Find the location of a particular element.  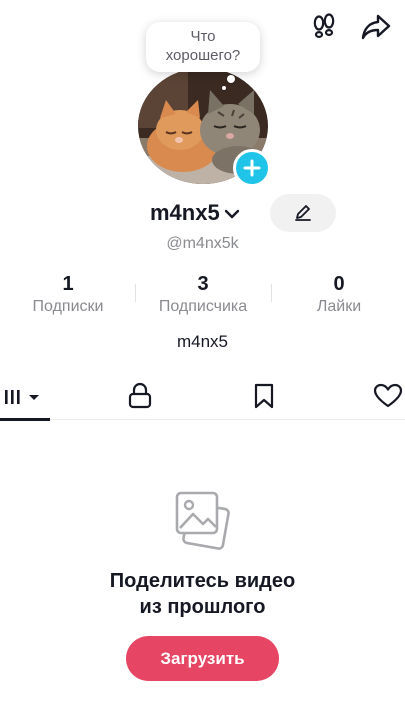

empty-state-line2: из прошлого is located at coordinates (202, 607).